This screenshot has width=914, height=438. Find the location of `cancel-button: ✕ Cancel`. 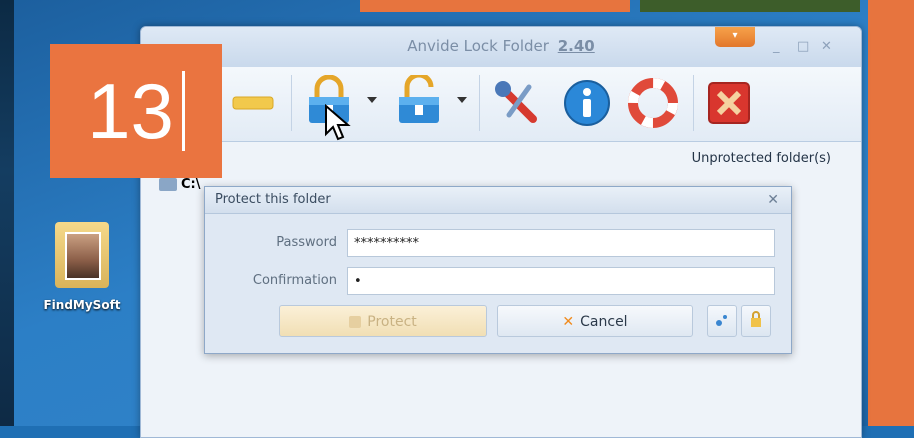

cancel-button: ✕ Cancel is located at coordinates (595, 321).